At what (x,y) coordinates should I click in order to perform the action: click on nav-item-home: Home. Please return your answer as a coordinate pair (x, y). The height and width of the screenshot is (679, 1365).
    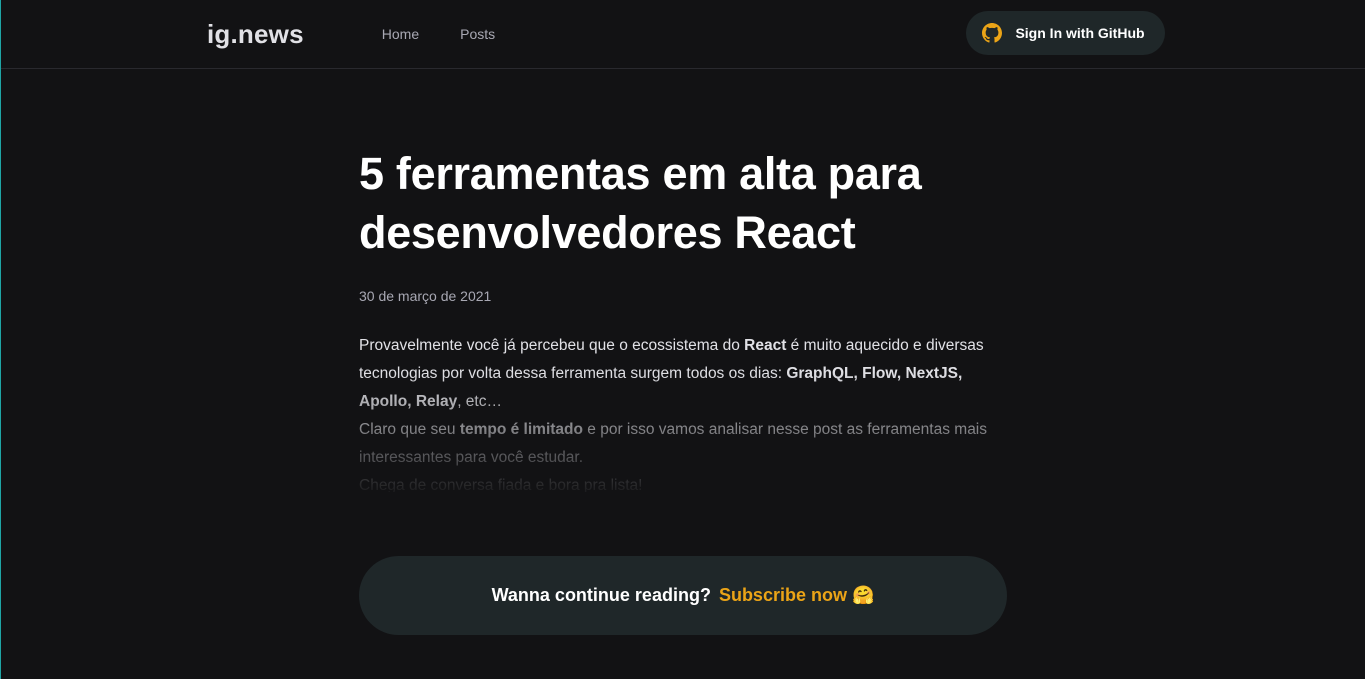
    Looking at the image, I should click on (400, 34).